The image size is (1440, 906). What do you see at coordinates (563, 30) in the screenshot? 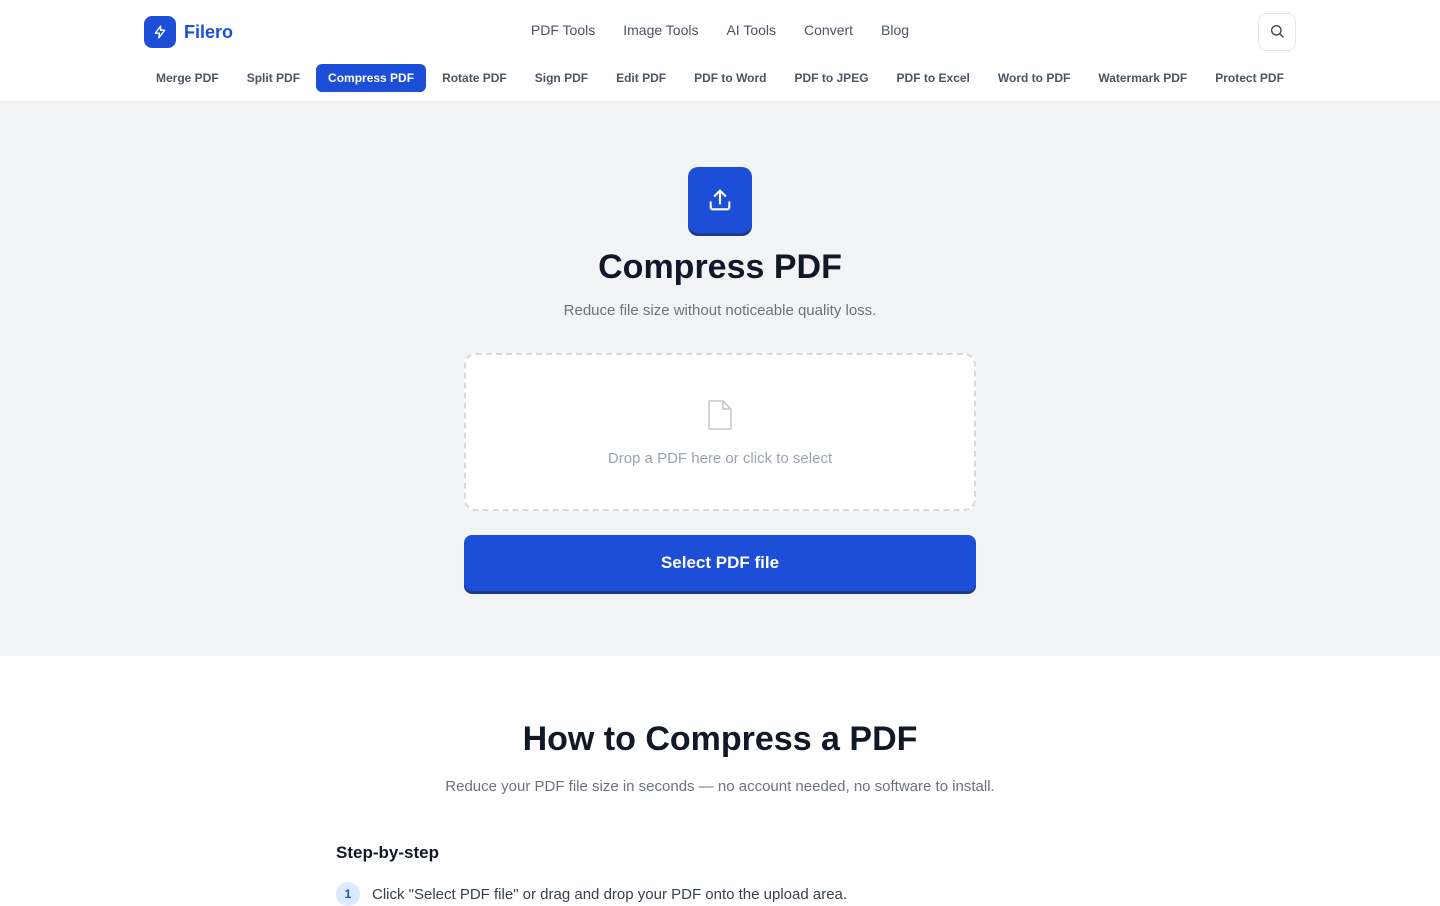
I see `nav-item-pdf-tools: PDF Tools` at bounding box center [563, 30].